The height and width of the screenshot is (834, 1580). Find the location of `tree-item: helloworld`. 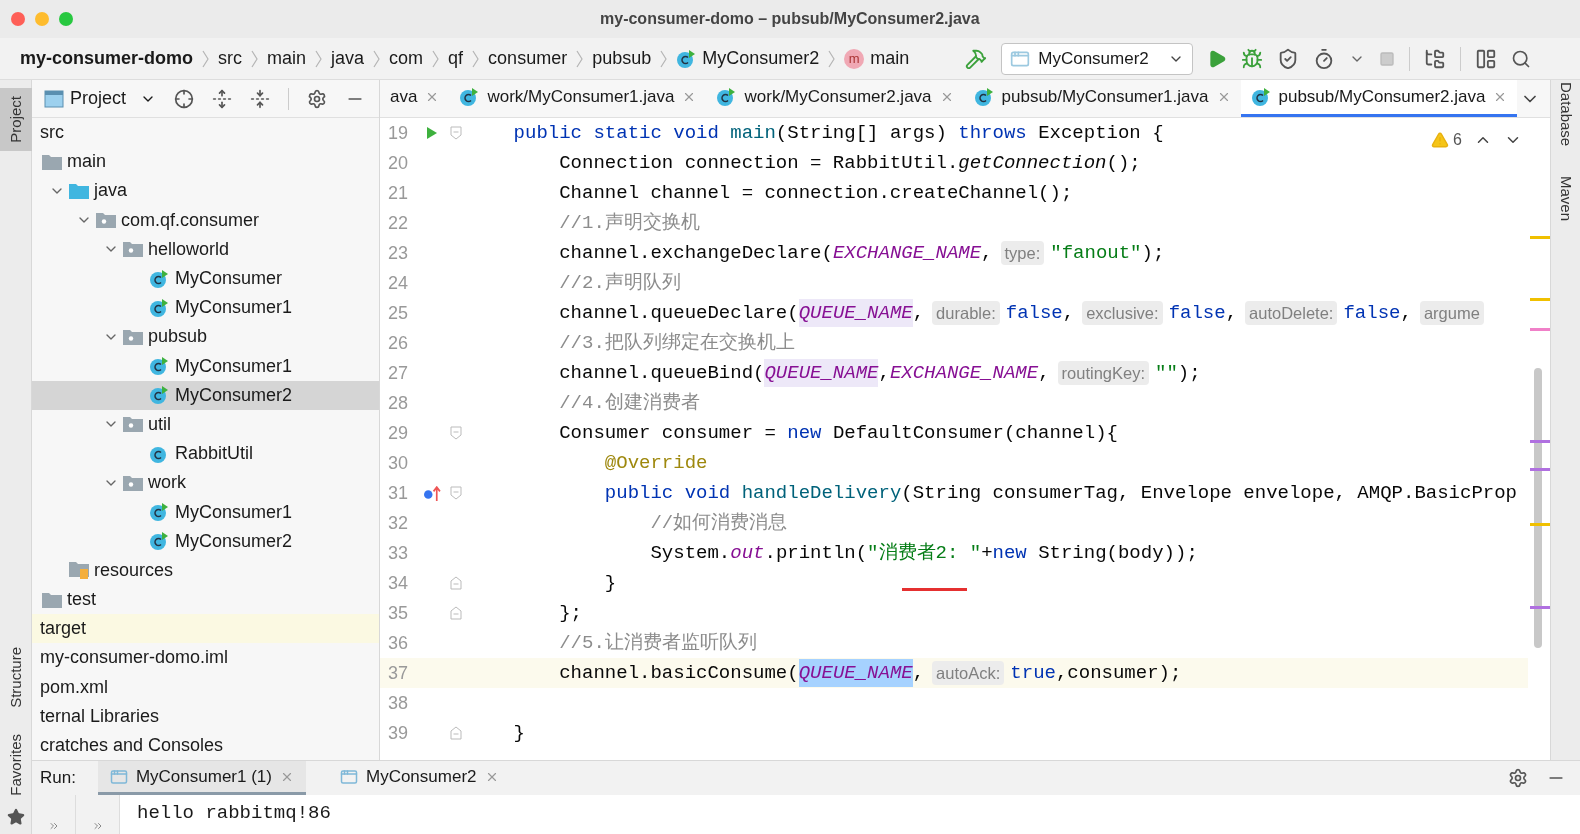

tree-item: helloworld is located at coordinates (205, 249).